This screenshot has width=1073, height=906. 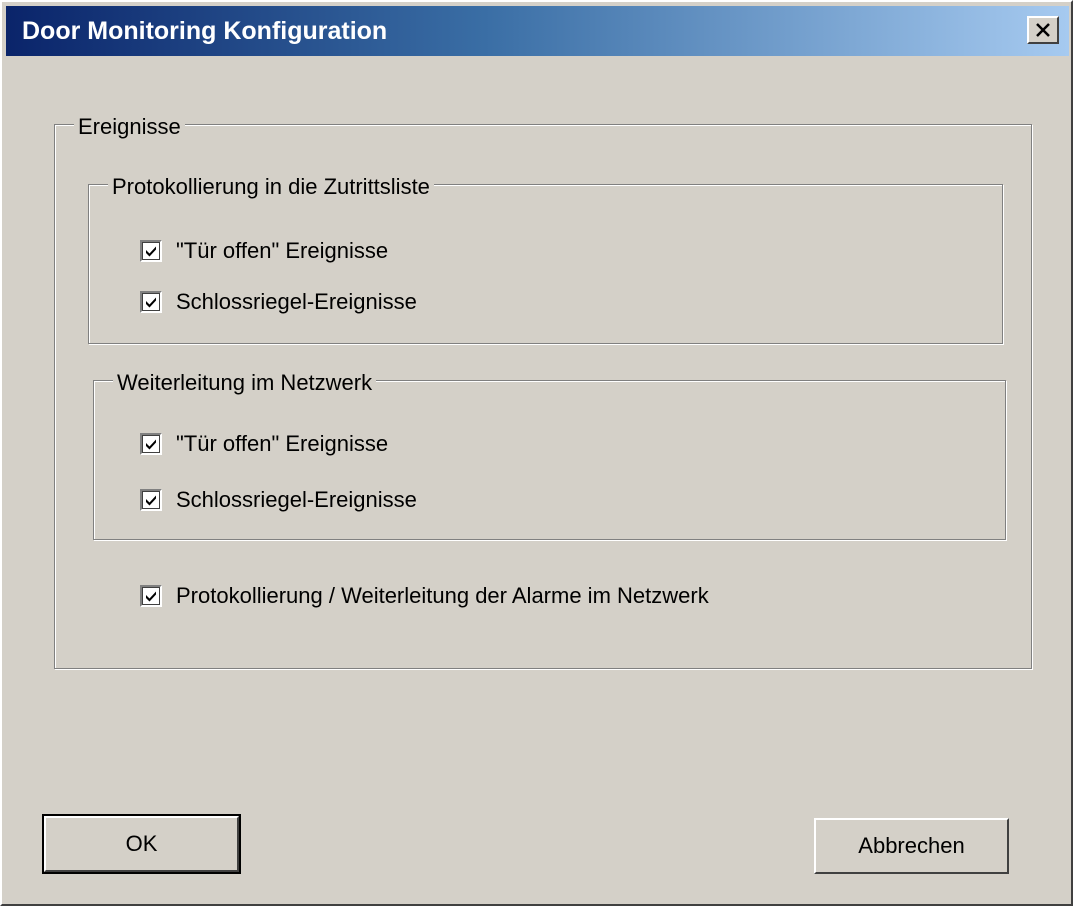 I want to click on window-title: Door Monitoring Konfiguration, so click(x=205, y=31).